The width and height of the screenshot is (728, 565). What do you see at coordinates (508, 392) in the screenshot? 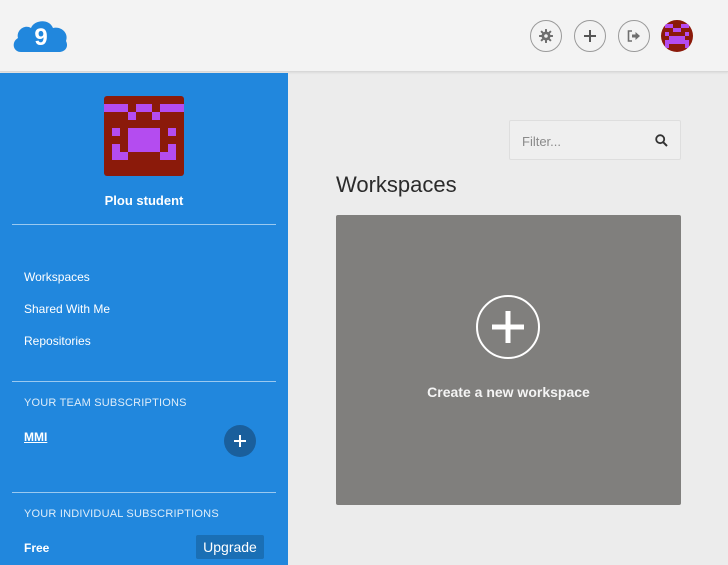
I see `create-workspace-label: Create a new workspace` at bounding box center [508, 392].